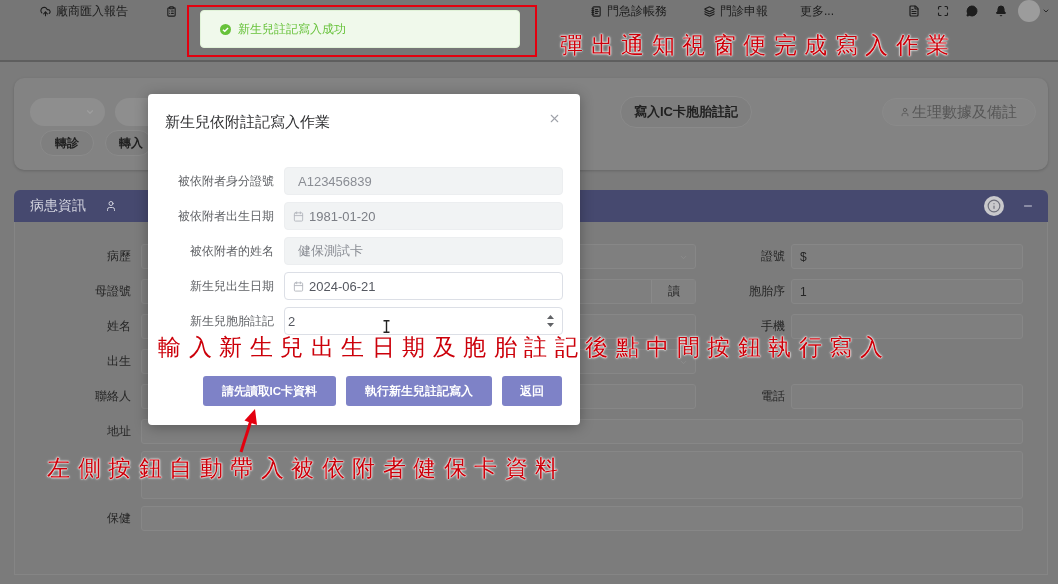  I want to click on field-label: 新生兒胞胎註記, so click(231, 321).